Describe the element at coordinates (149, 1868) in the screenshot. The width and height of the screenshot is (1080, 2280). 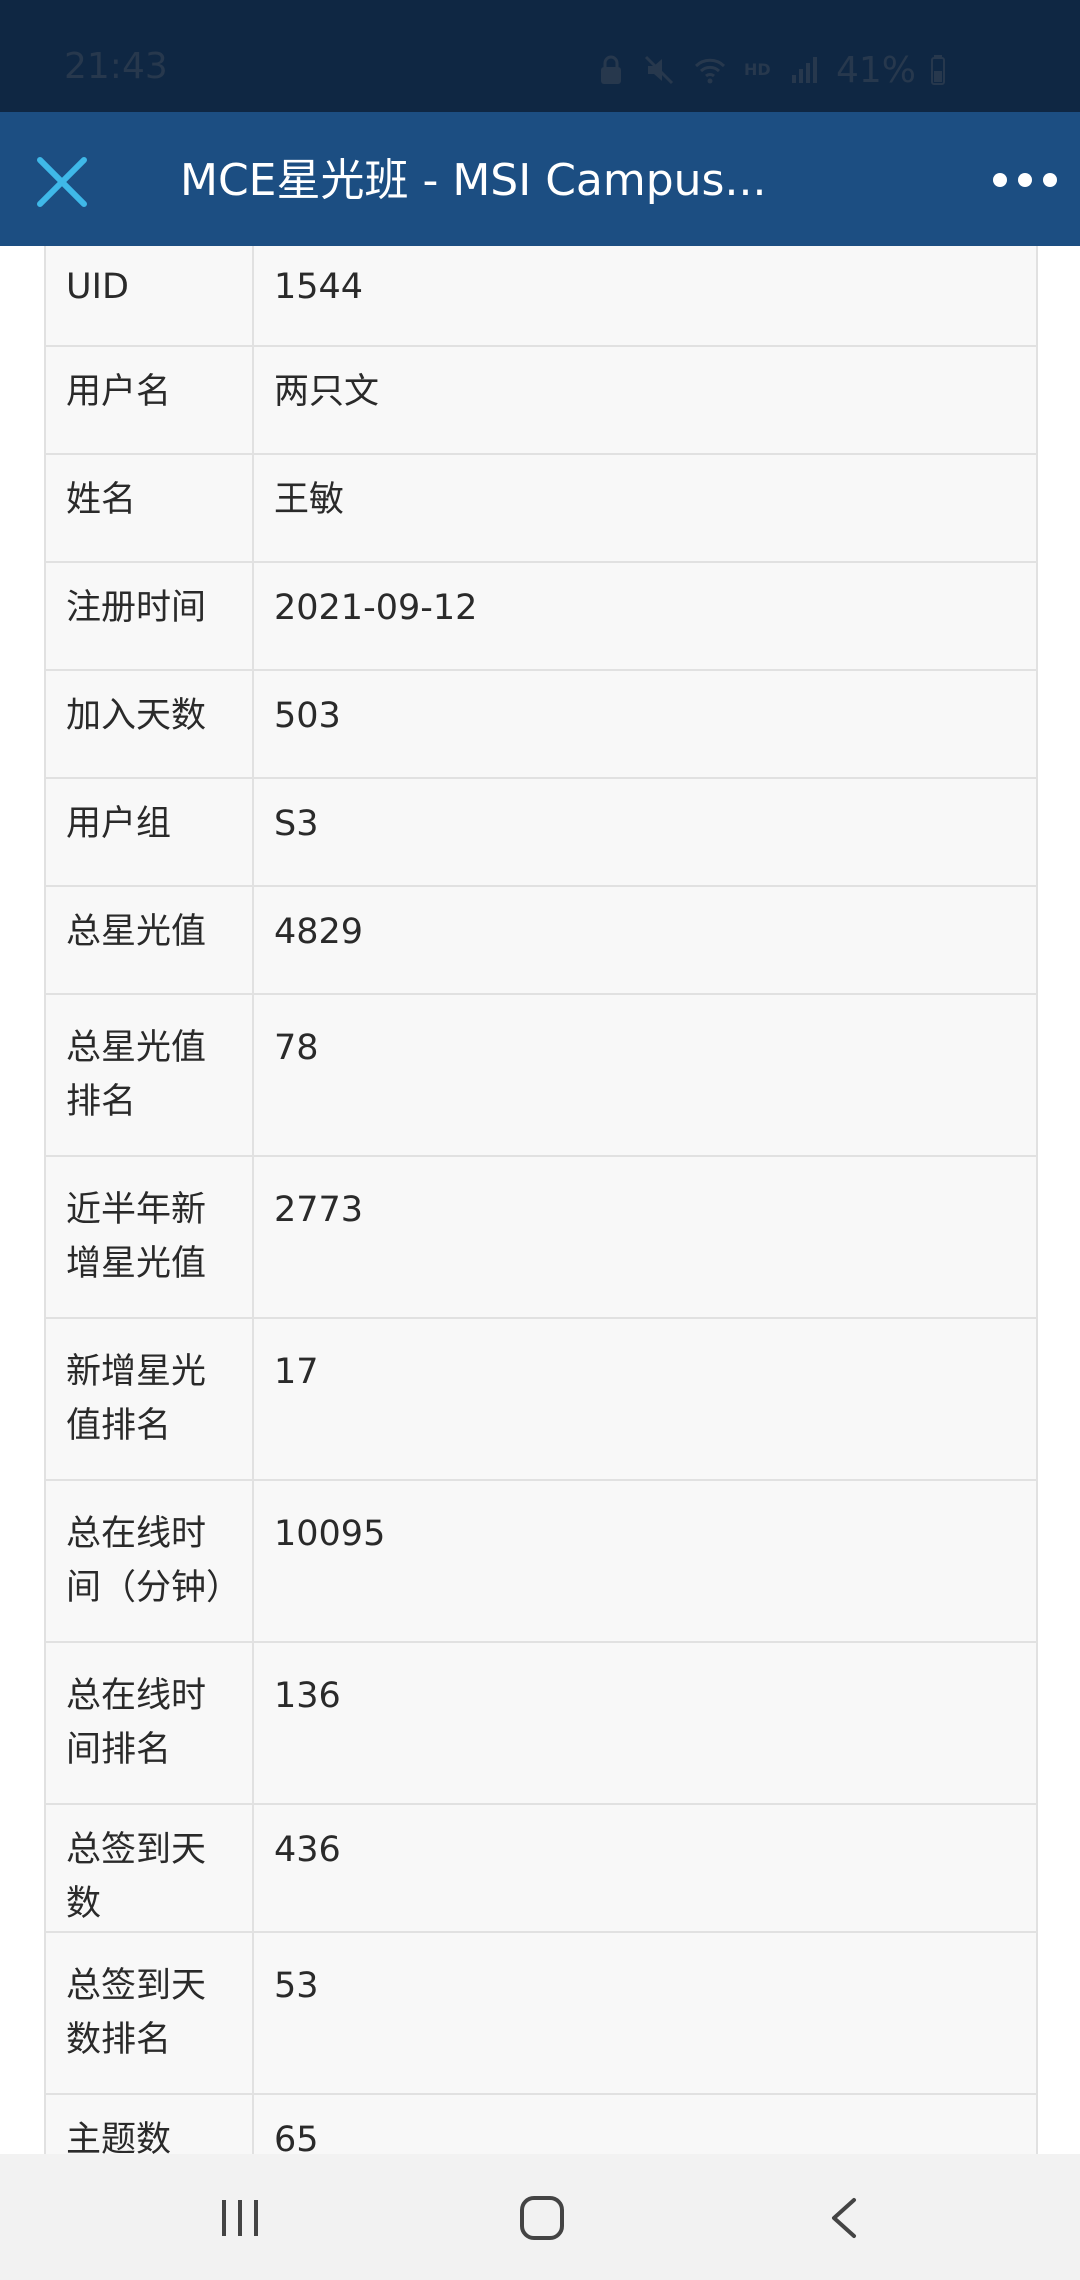
I see `row-label: 总签到天数` at that location.